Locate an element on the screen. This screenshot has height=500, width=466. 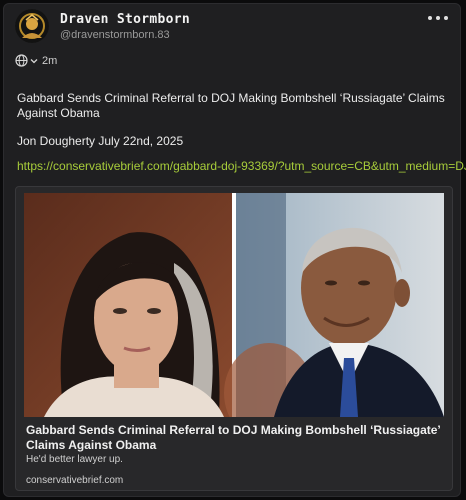
avatar is located at coordinates (32, 26).